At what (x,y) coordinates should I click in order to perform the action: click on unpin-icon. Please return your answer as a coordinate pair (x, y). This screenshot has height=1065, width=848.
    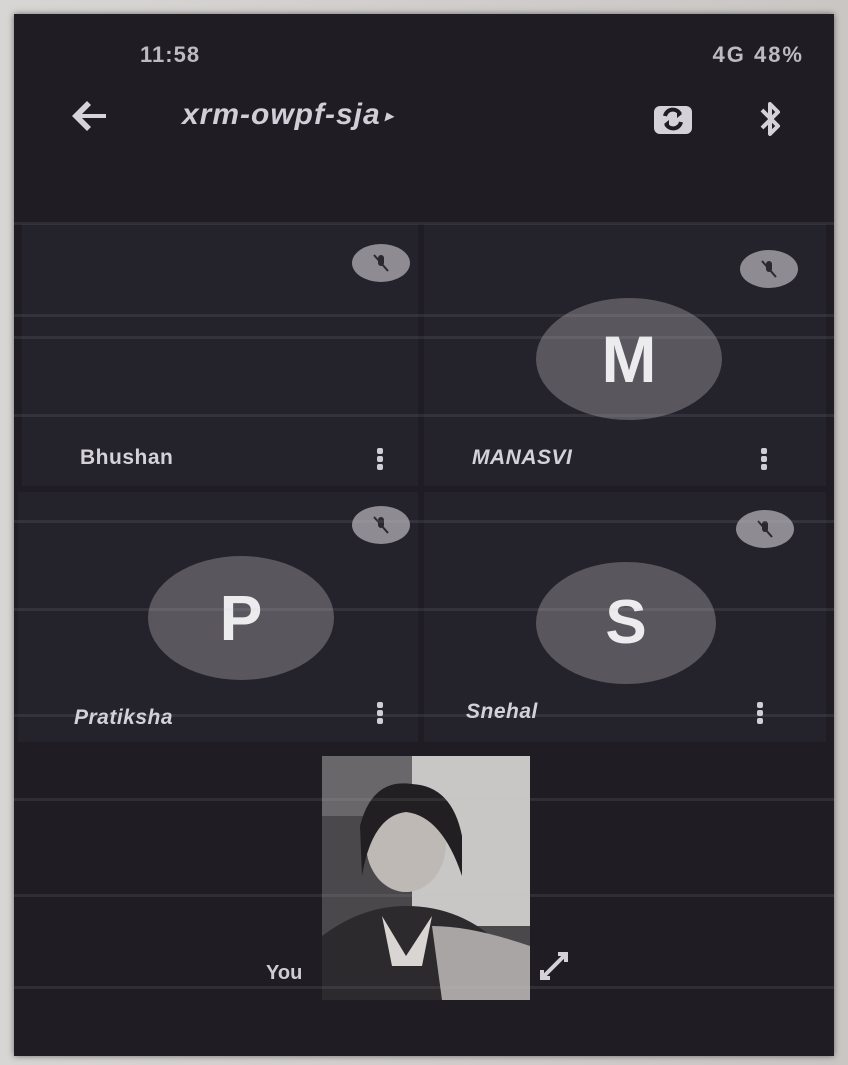
    Looking at the image, I should click on (554, 966).